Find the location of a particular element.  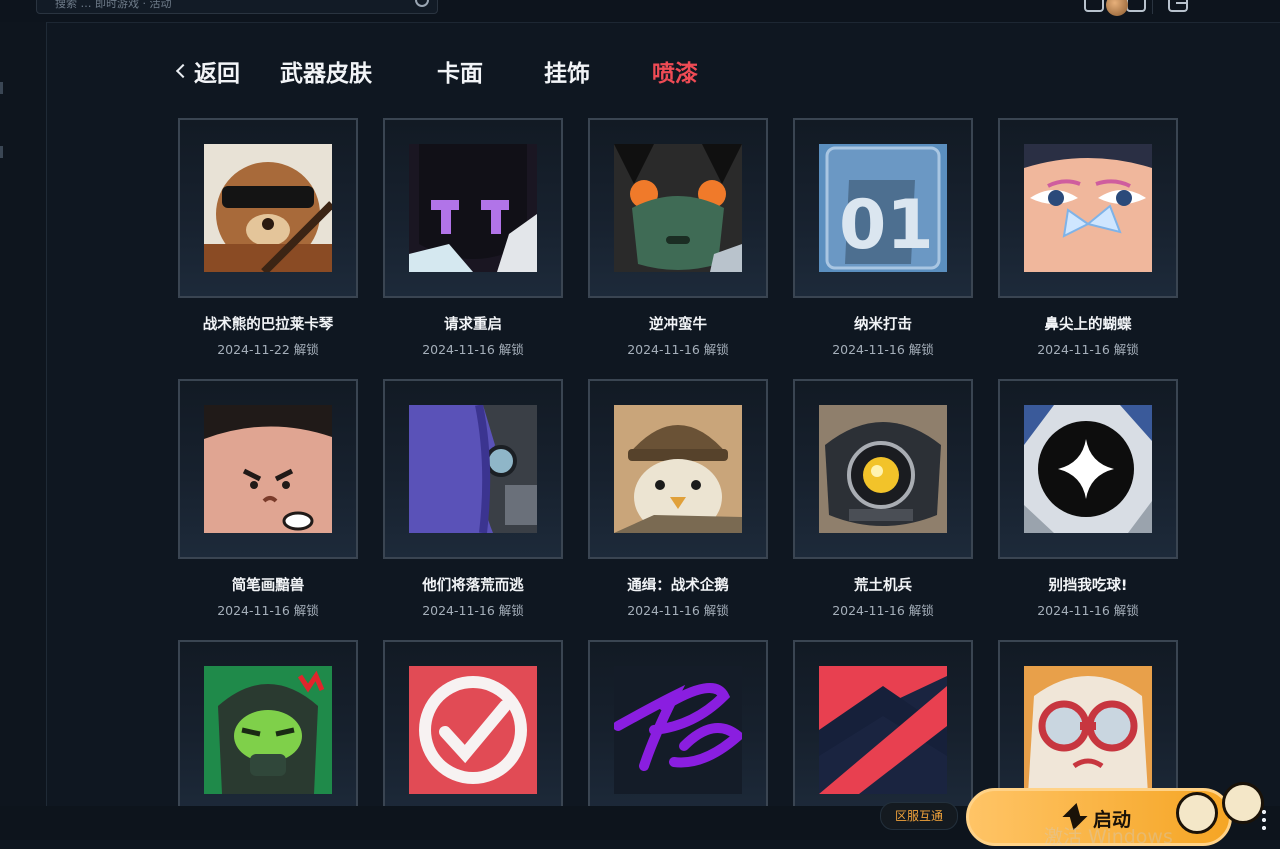

green-soldier-art is located at coordinates (268, 730).